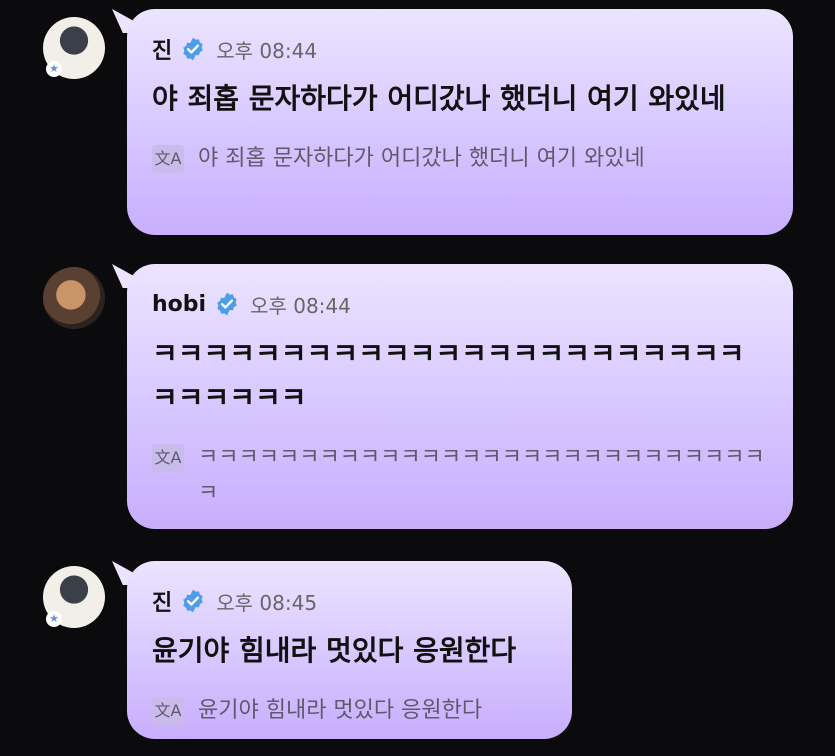 This screenshot has height=756, width=835. Describe the element at coordinates (179, 304) in the screenshot. I see `sender-name: hobi` at that location.